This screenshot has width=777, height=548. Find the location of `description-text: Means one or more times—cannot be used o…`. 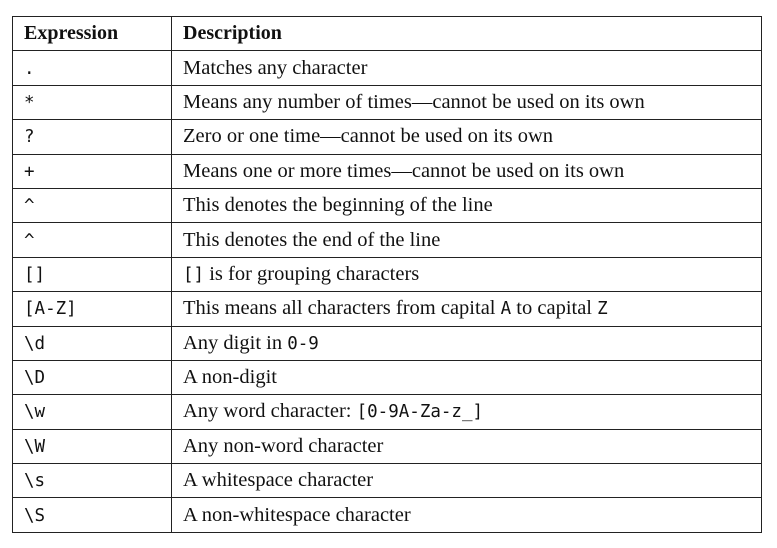

description-text: Means one or more times—cannot be used o… is located at coordinates (404, 170).